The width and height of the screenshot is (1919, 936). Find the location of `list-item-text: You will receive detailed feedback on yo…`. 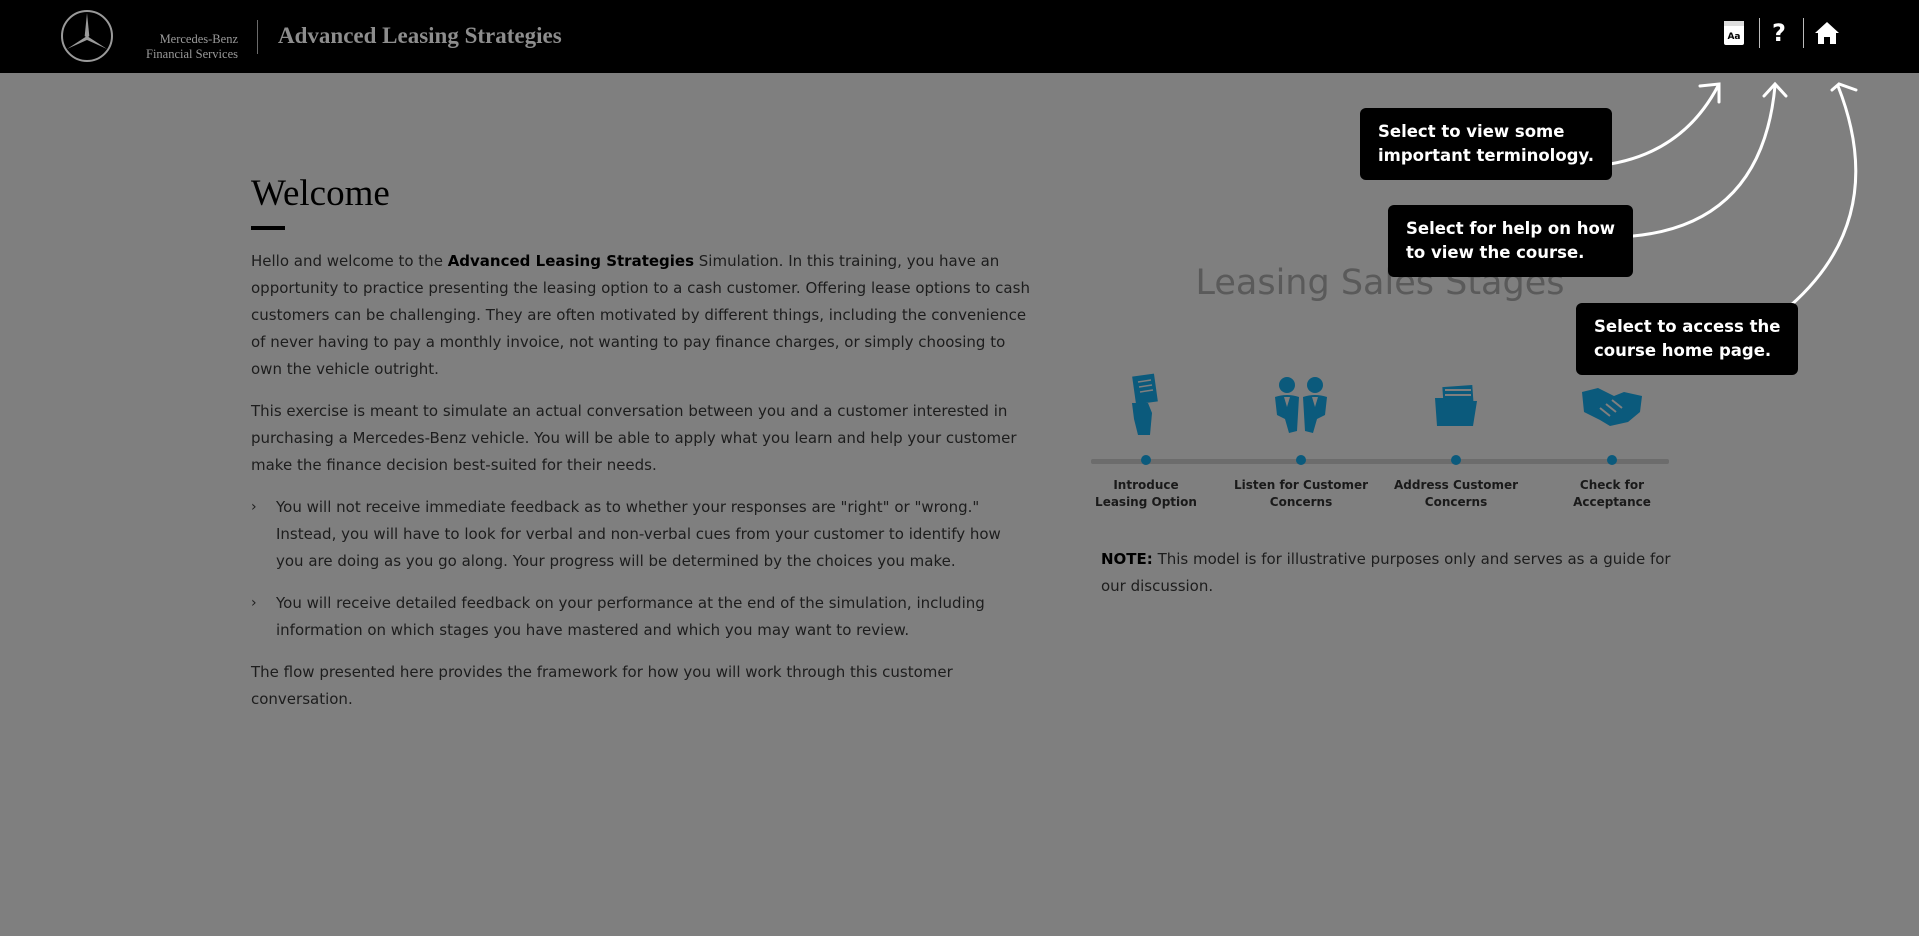

list-item-text: You will receive detailed feedback on yo… is located at coordinates (630, 616).